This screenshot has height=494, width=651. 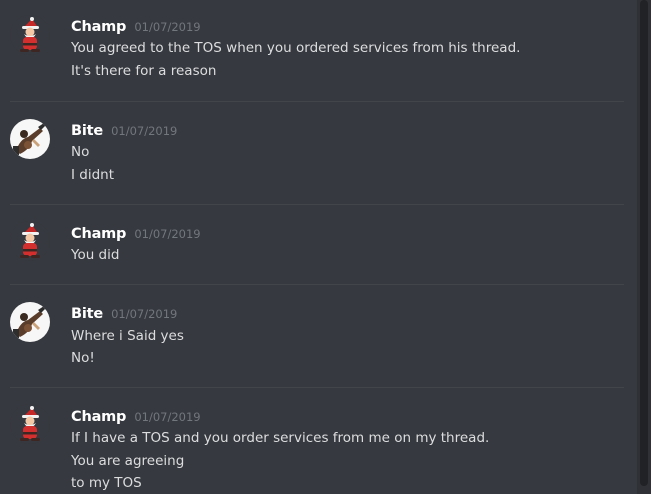 I want to click on scrollbar-track, so click(x=644, y=247).